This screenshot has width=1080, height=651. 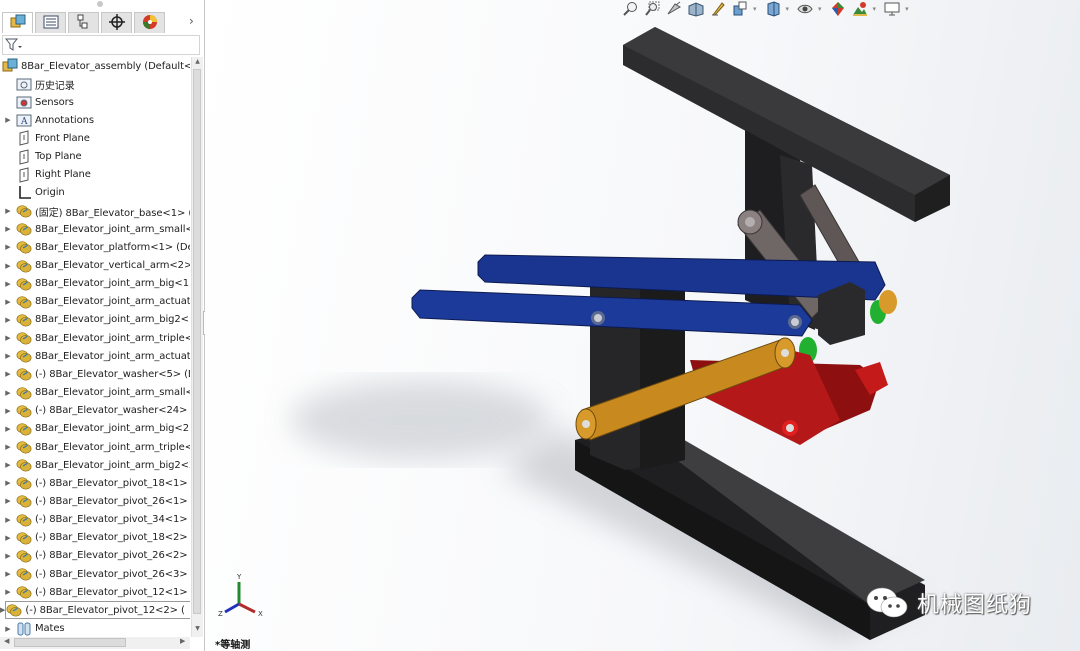 What do you see at coordinates (24, 122) in the screenshot?
I see `svg-text: A` at bounding box center [24, 122].